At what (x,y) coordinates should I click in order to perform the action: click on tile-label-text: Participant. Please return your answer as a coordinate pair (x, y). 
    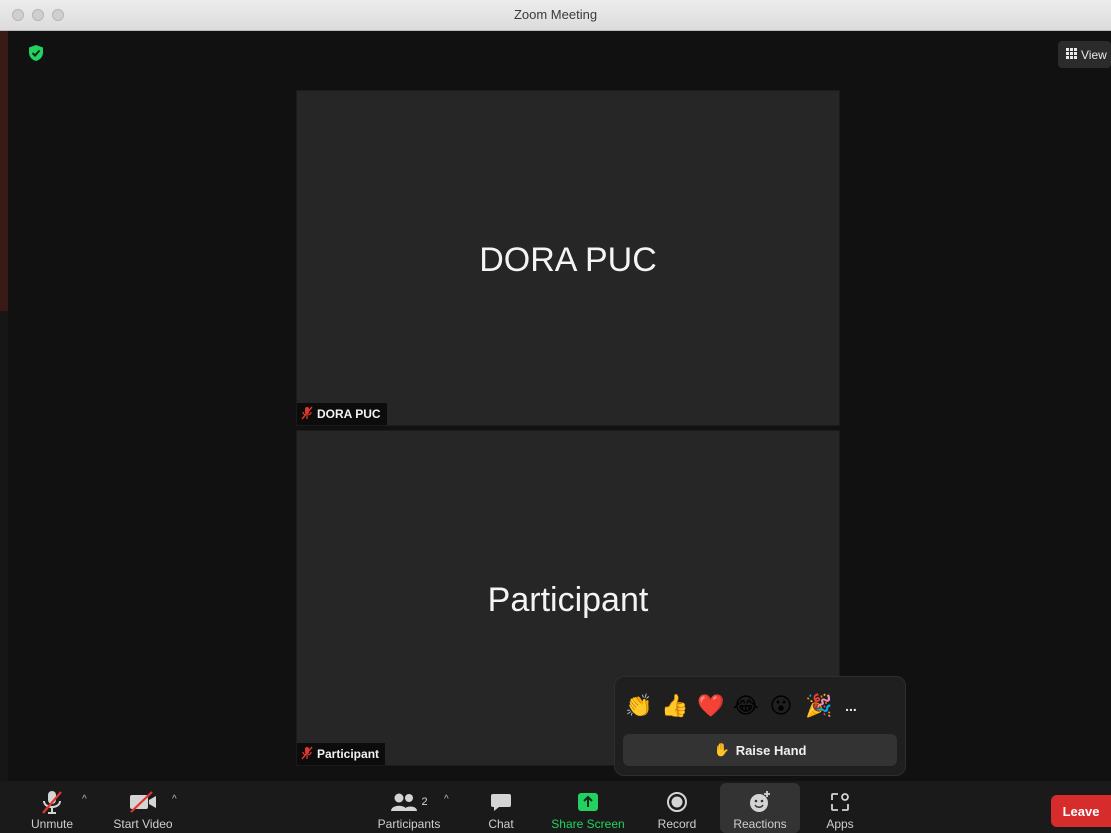
    Looking at the image, I should click on (348, 754).